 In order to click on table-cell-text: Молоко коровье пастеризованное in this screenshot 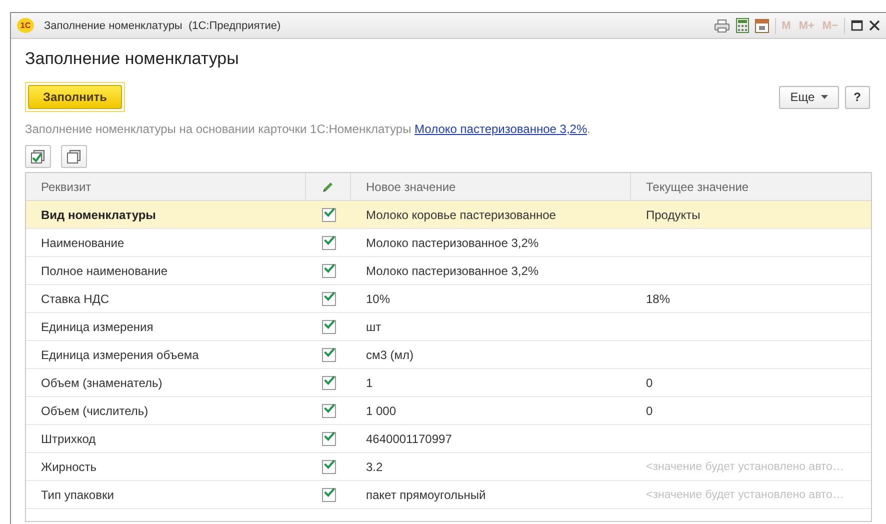, I will do `click(461, 215)`.